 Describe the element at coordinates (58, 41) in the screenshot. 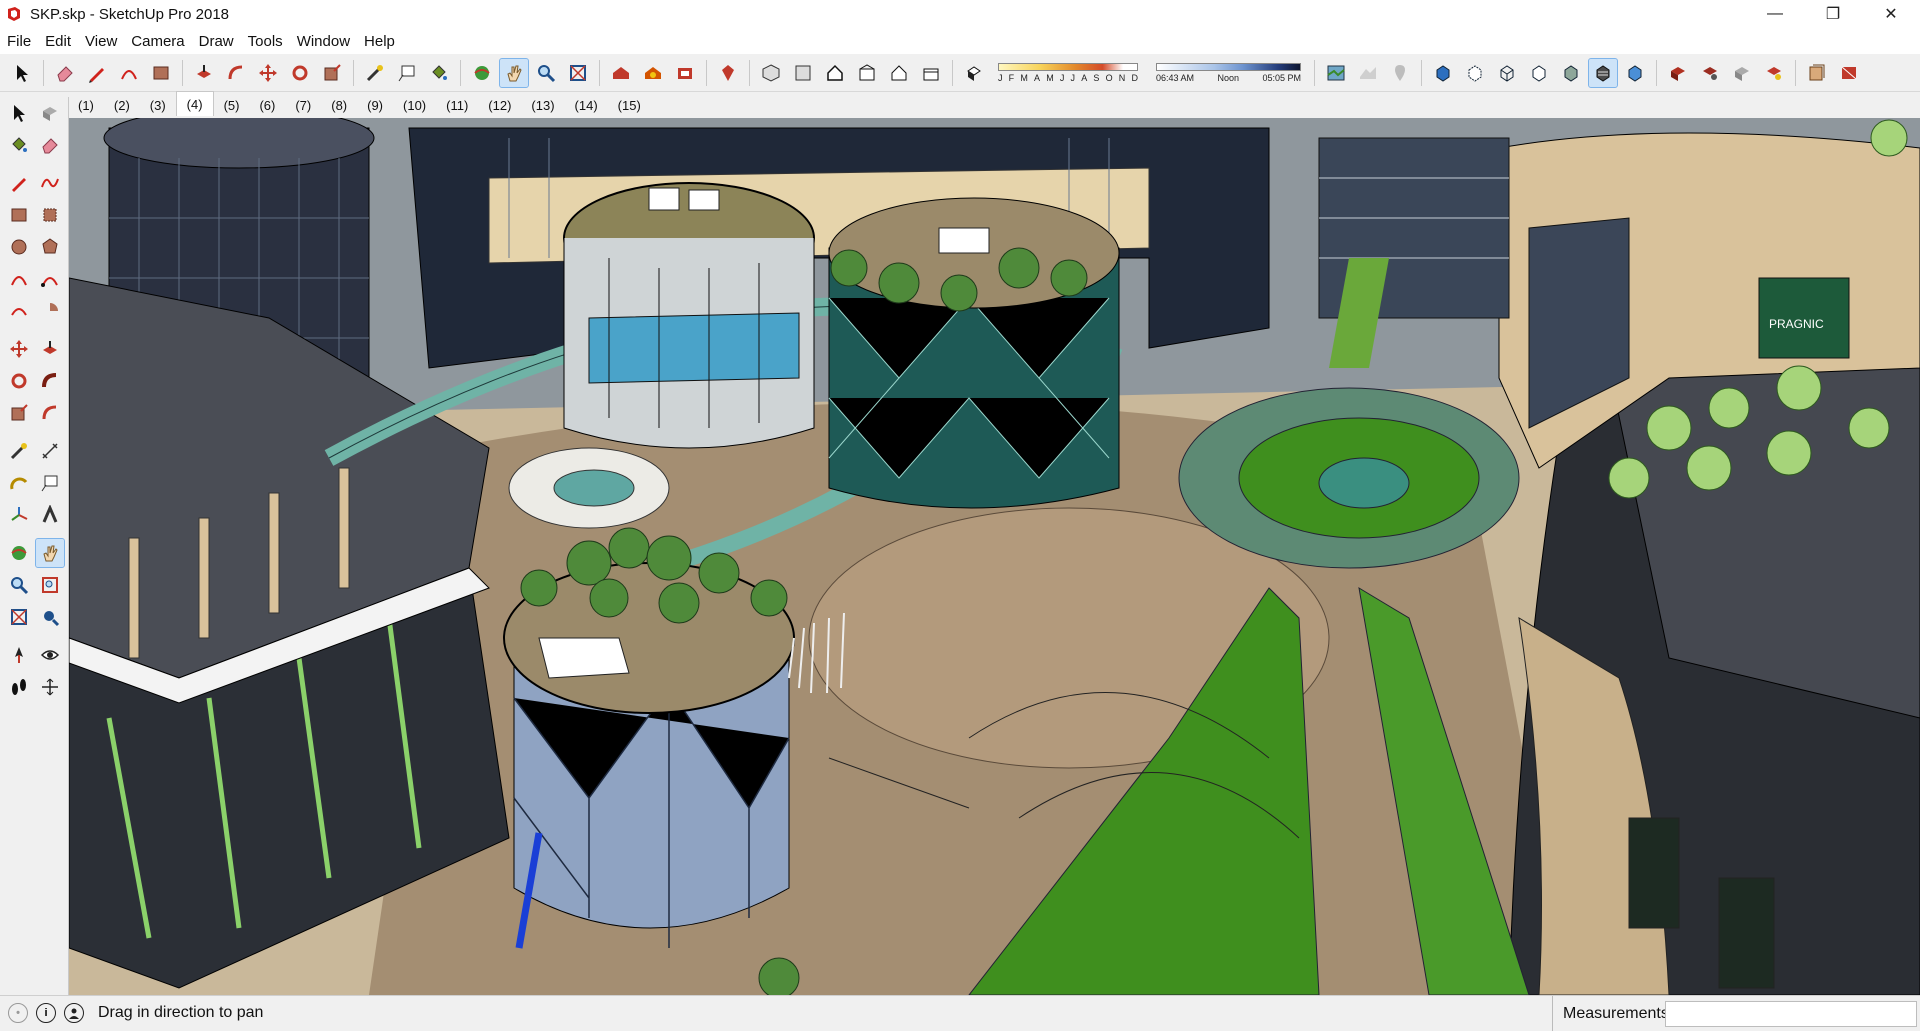

I see `menu-edit: Edit` at that location.